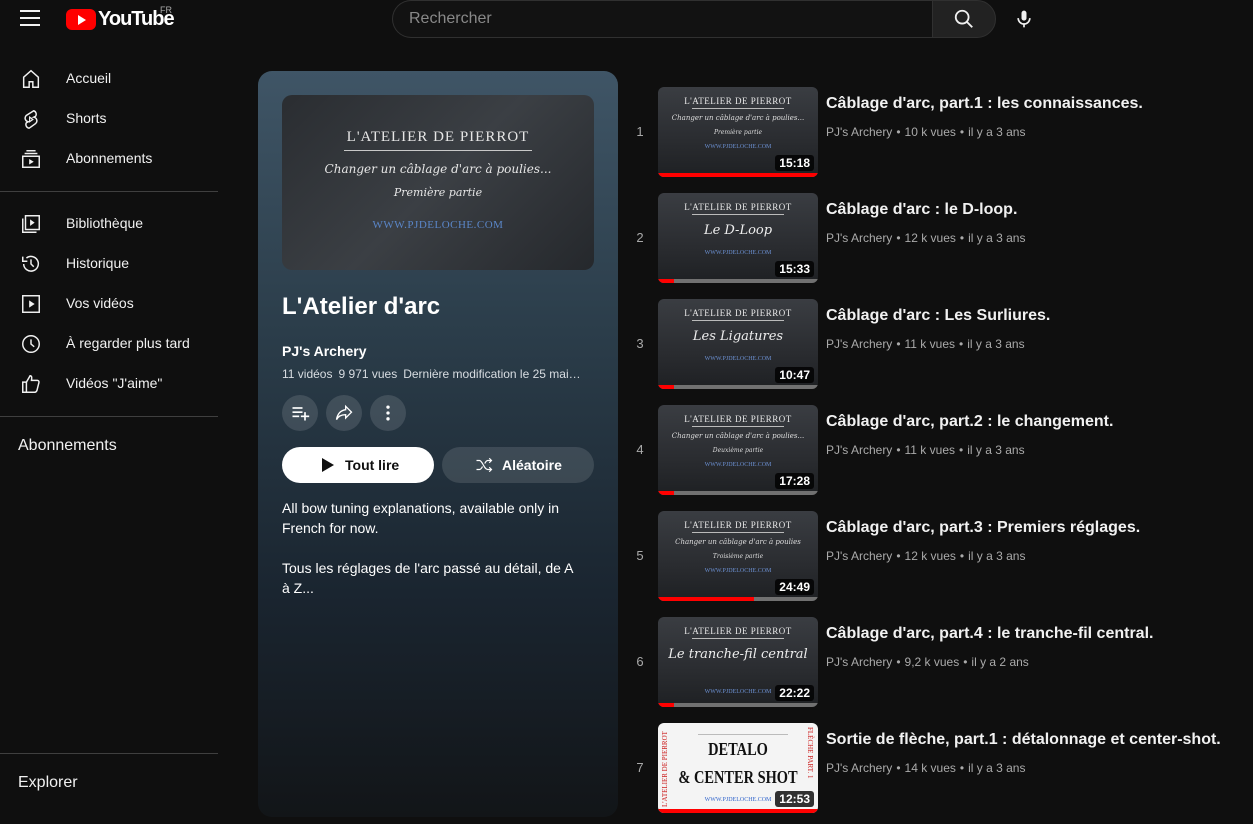 The height and width of the screenshot is (824, 1253). Describe the element at coordinates (640, 661) in the screenshot. I see `video-index: 6` at that location.